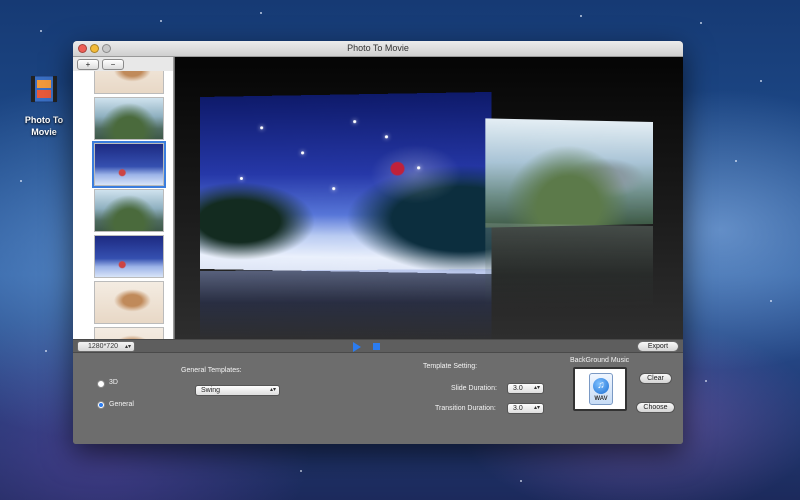 The height and width of the screenshot is (500, 800). What do you see at coordinates (210, 390) in the screenshot?
I see `template-value: Swing` at bounding box center [210, 390].